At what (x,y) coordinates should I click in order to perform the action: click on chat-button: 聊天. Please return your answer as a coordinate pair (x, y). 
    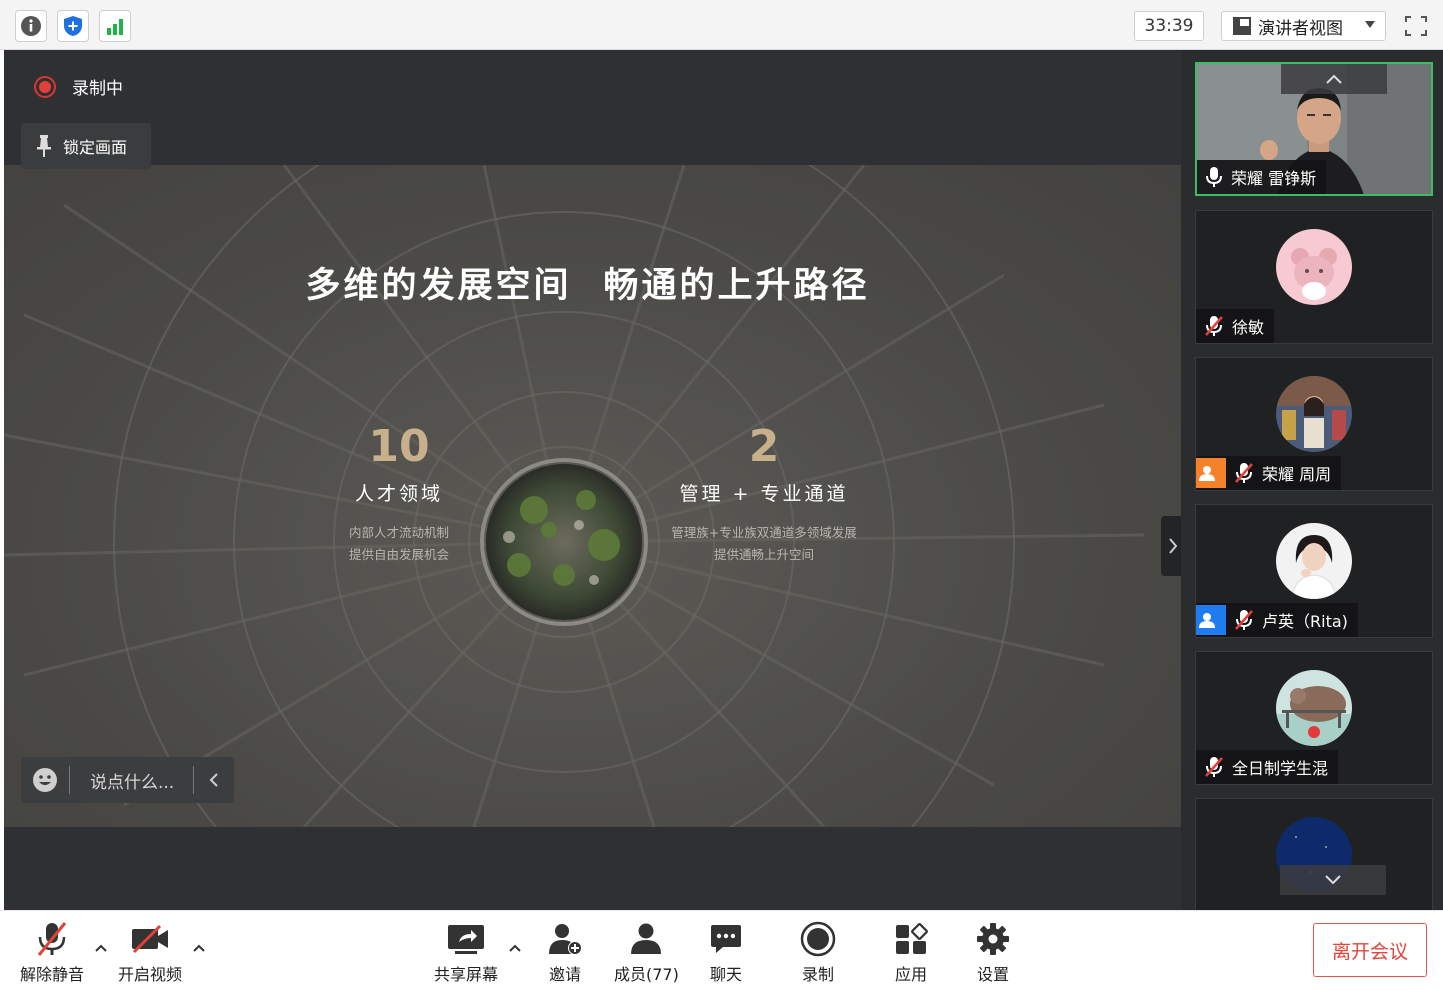
    Looking at the image, I should click on (726, 952).